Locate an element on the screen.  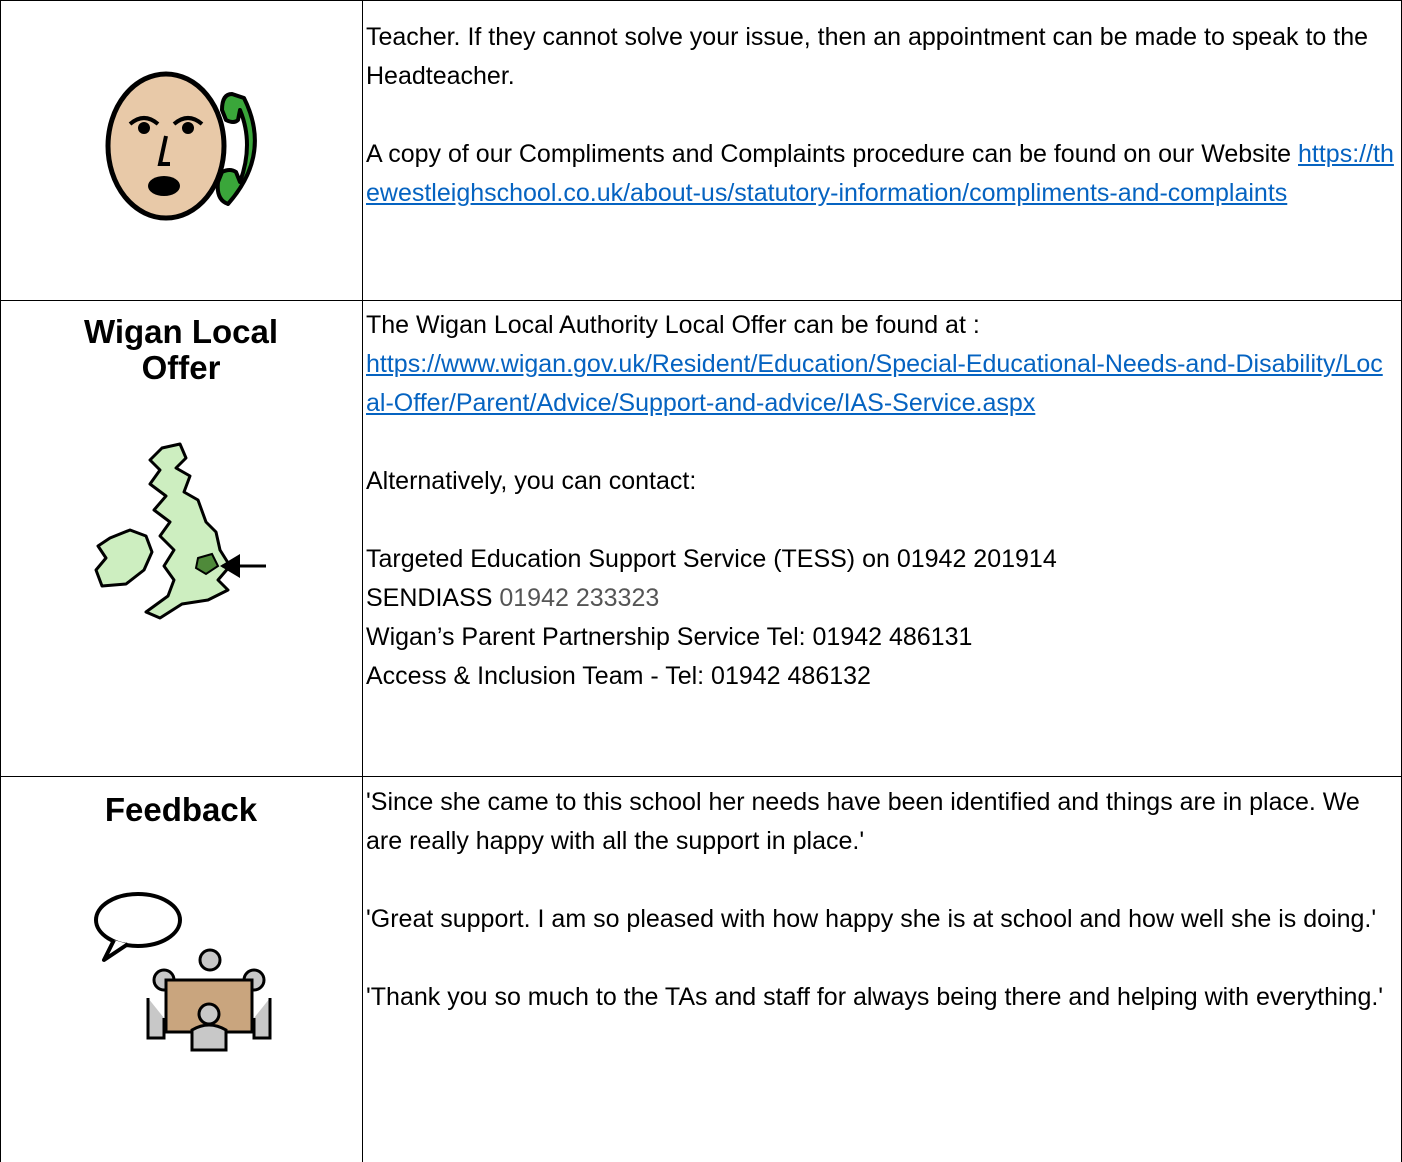
sendiass-label: SENDIASS is located at coordinates (433, 598).